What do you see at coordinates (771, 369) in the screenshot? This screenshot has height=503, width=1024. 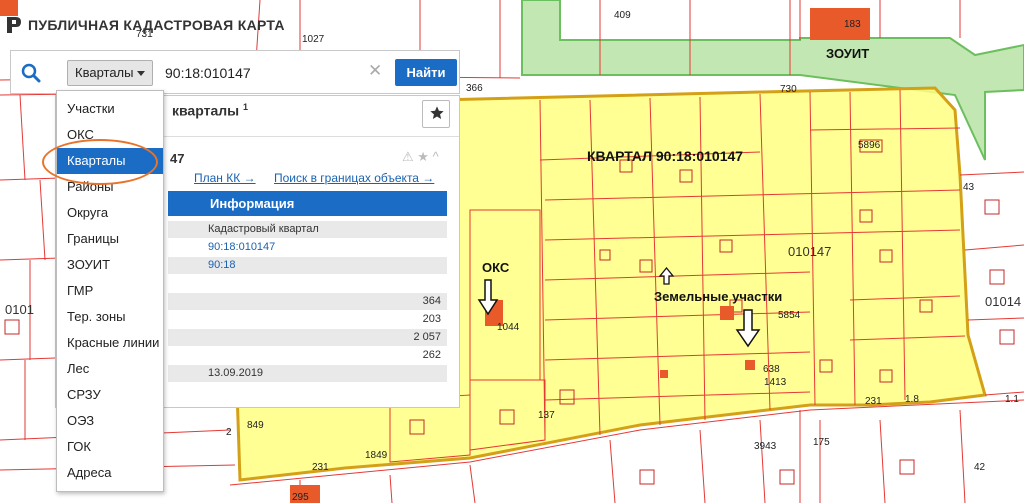 I see `map-label: 638` at bounding box center [771, 369].